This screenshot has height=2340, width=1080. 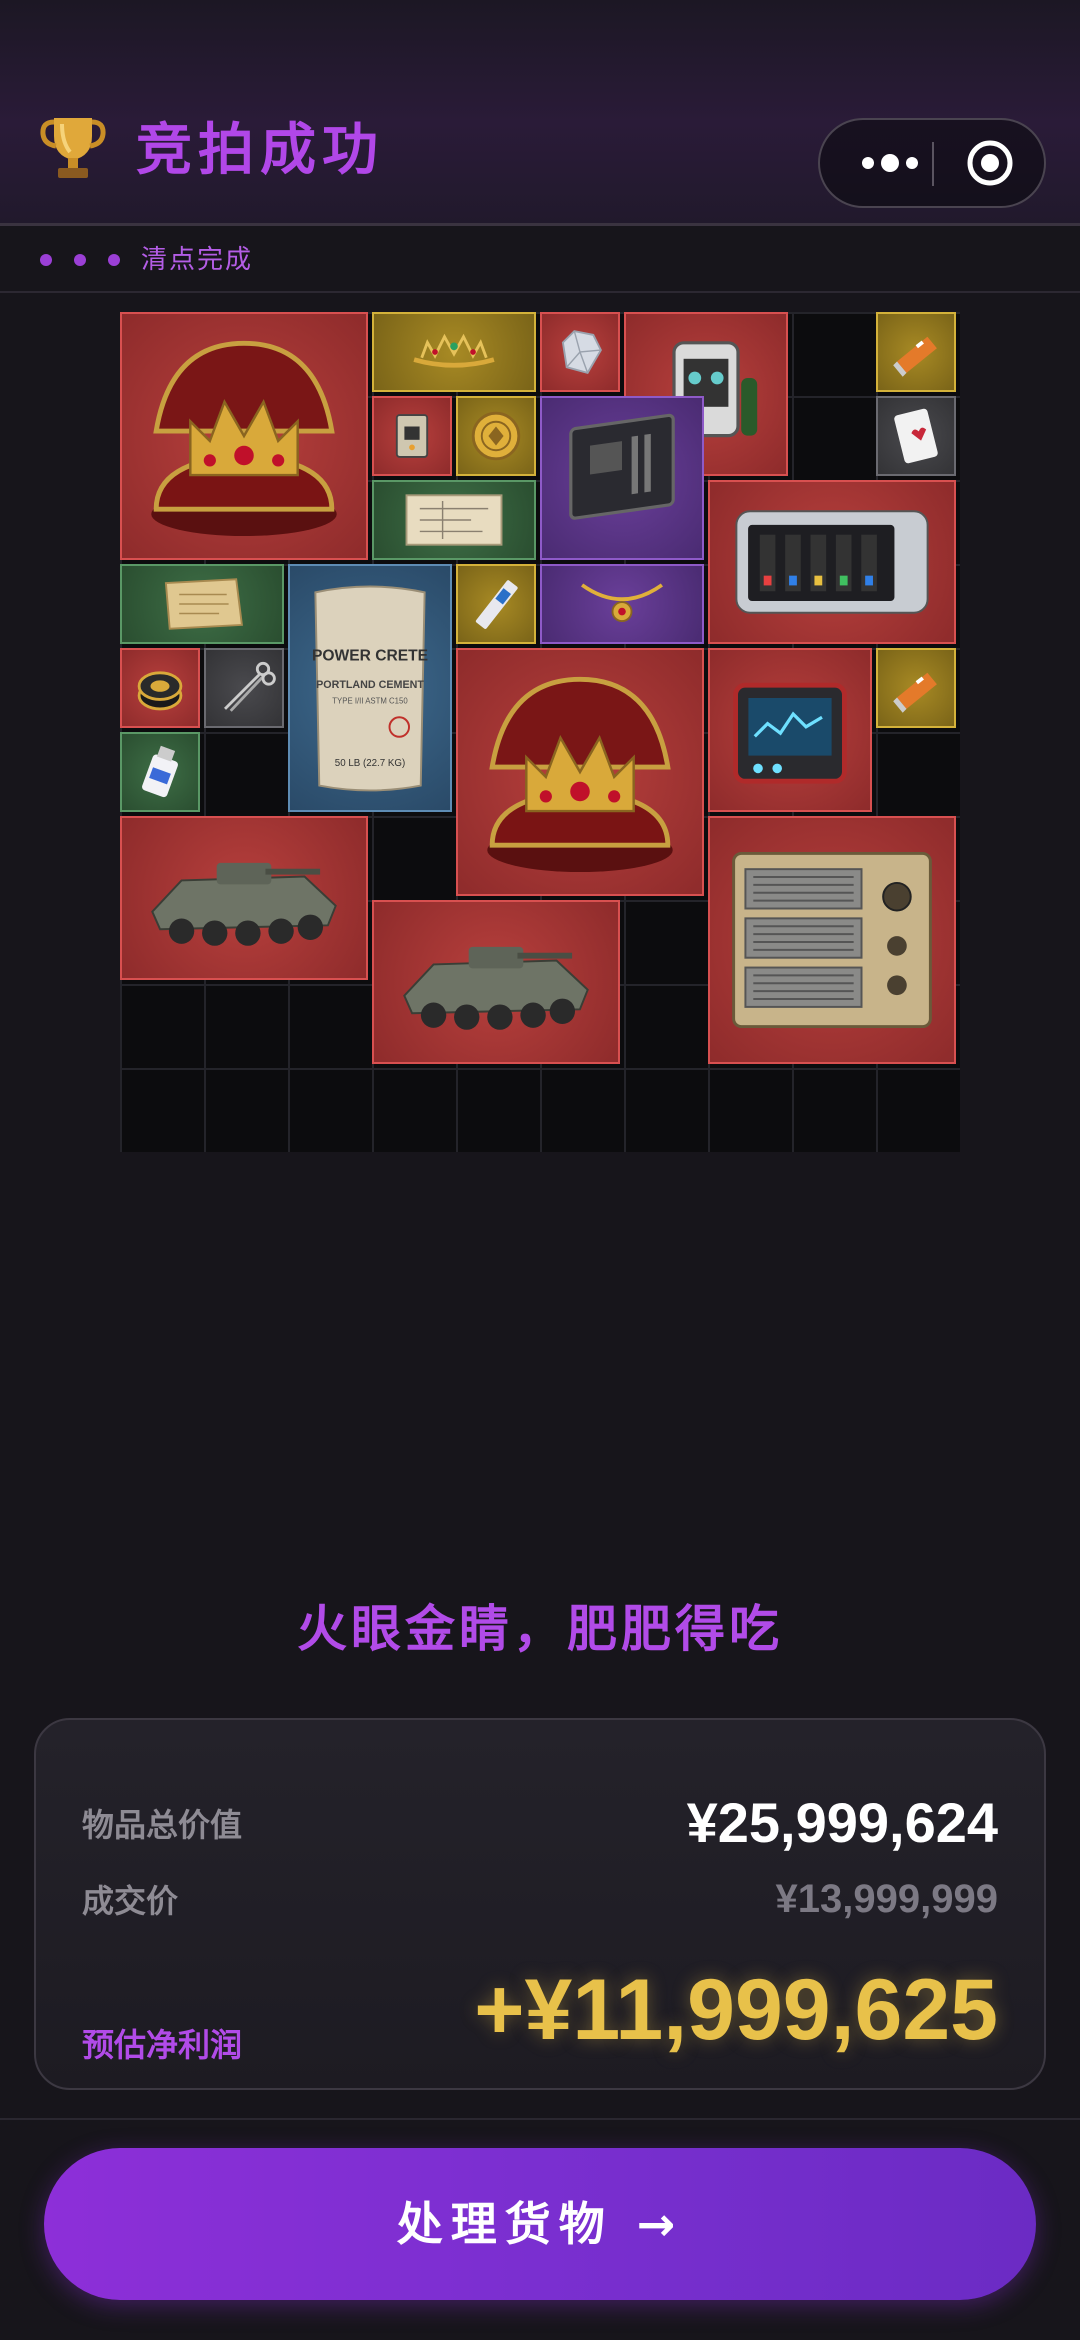 What do you see at coordinates (832, 562) in the screenshot?
I see `server-storage-item` at bounding box center [832, 562].